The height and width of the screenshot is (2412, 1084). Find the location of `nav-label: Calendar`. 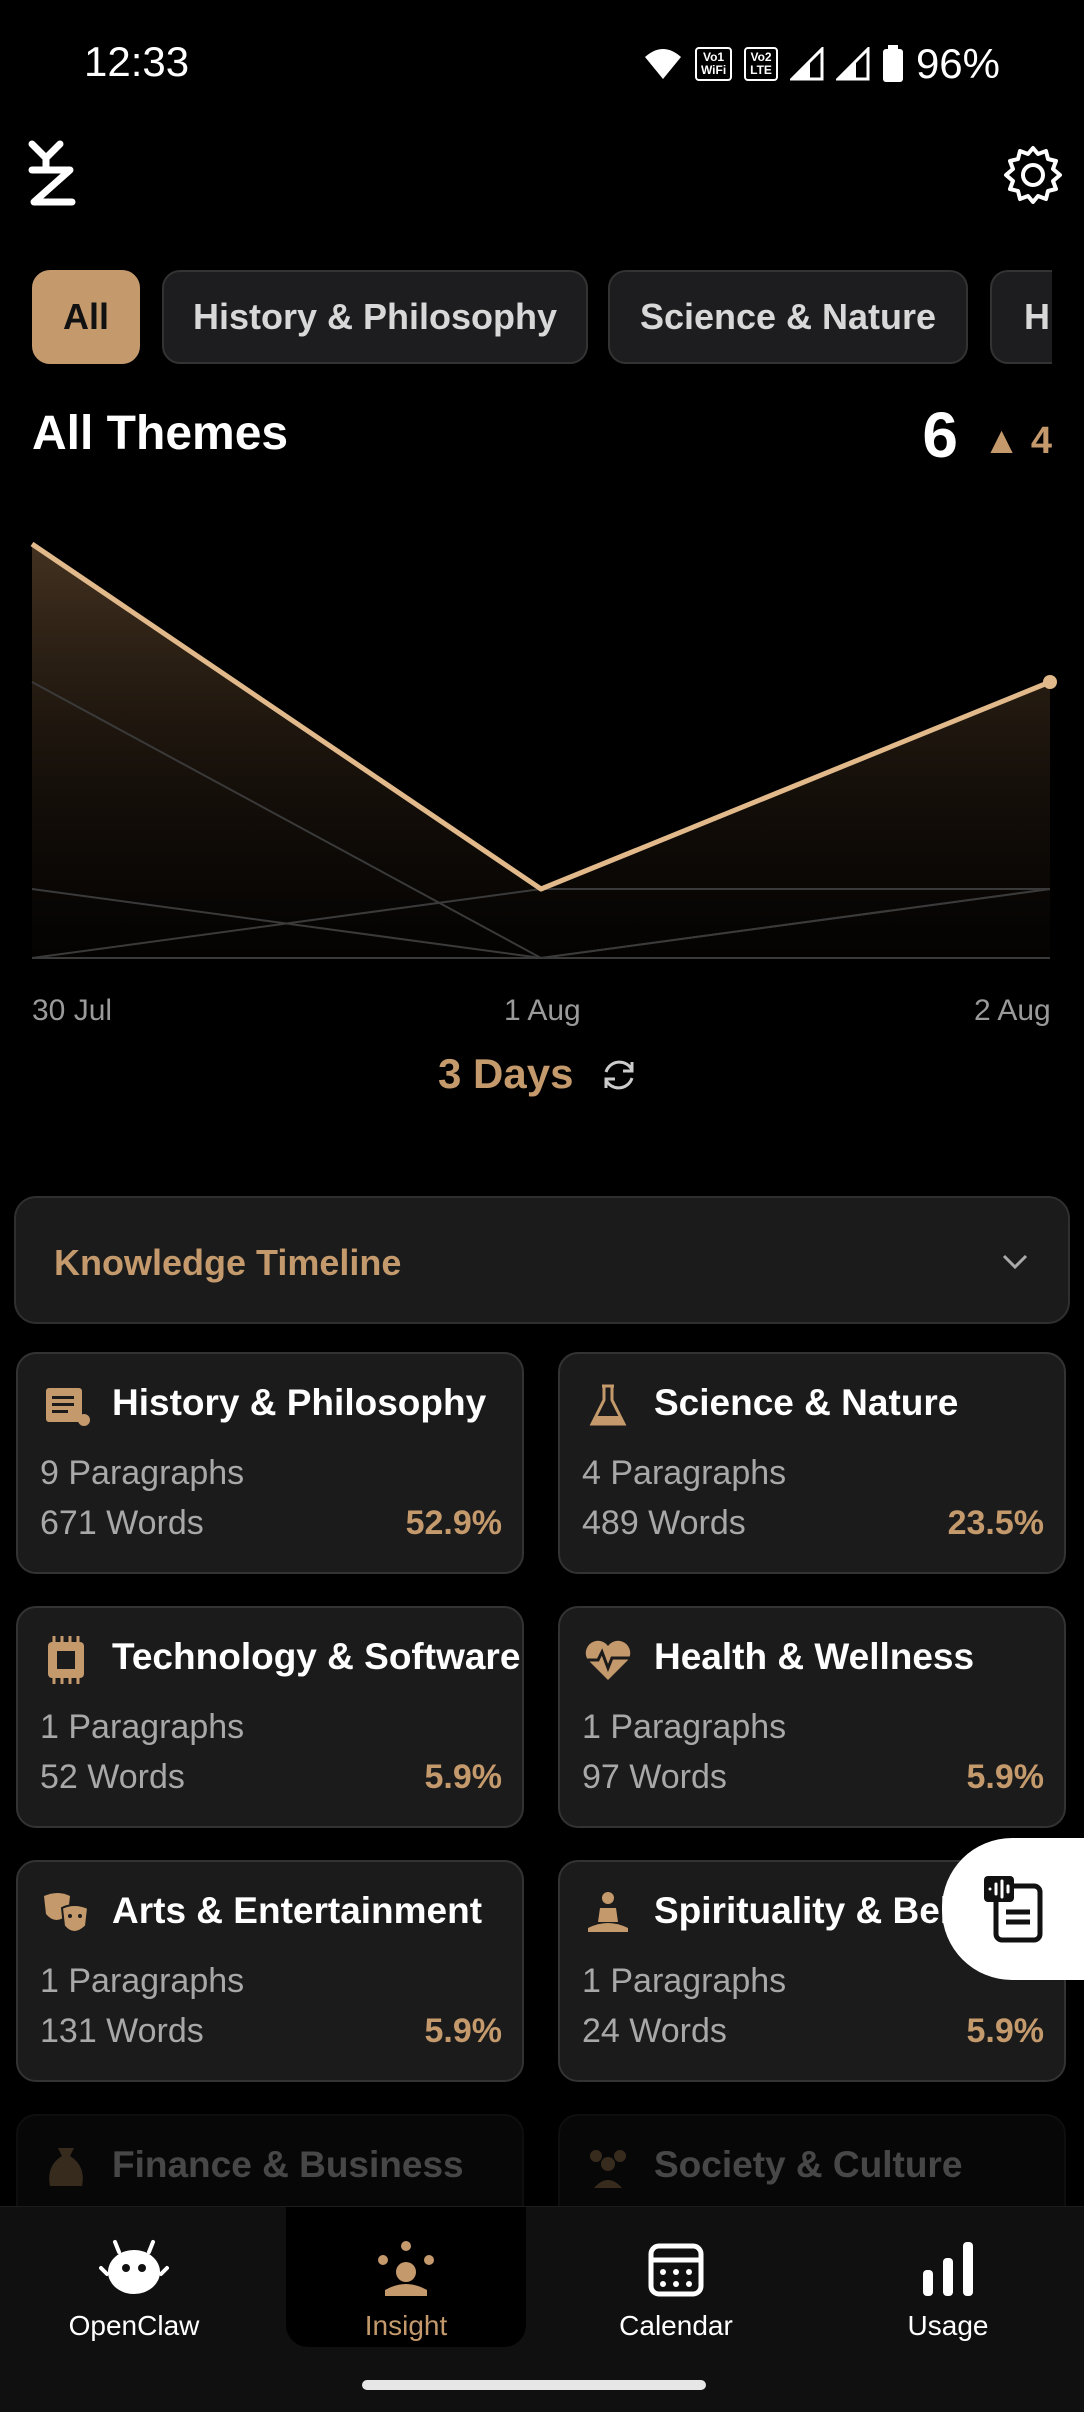

nav-label: Calendar is located at coordinates (676, 2325).